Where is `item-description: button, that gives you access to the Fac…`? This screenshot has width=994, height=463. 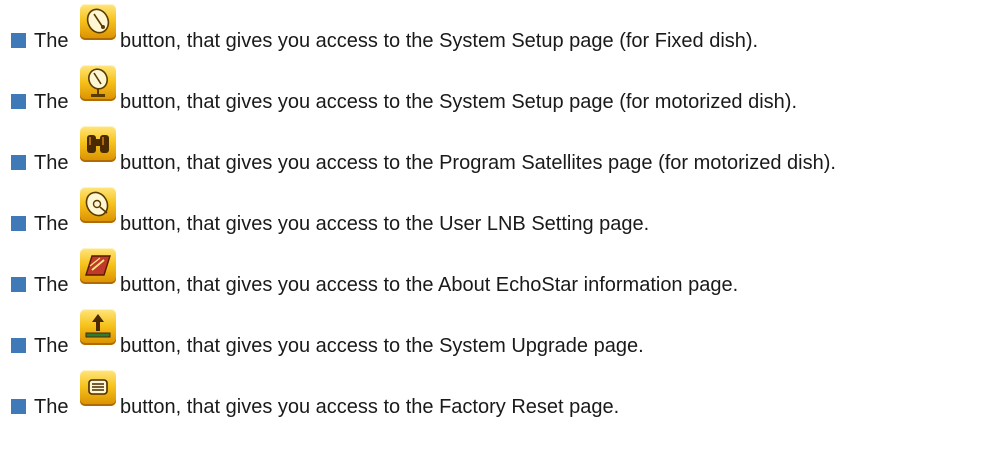
item-description: button, that gives you access to the Fac… is located at coordinates (370, 407).